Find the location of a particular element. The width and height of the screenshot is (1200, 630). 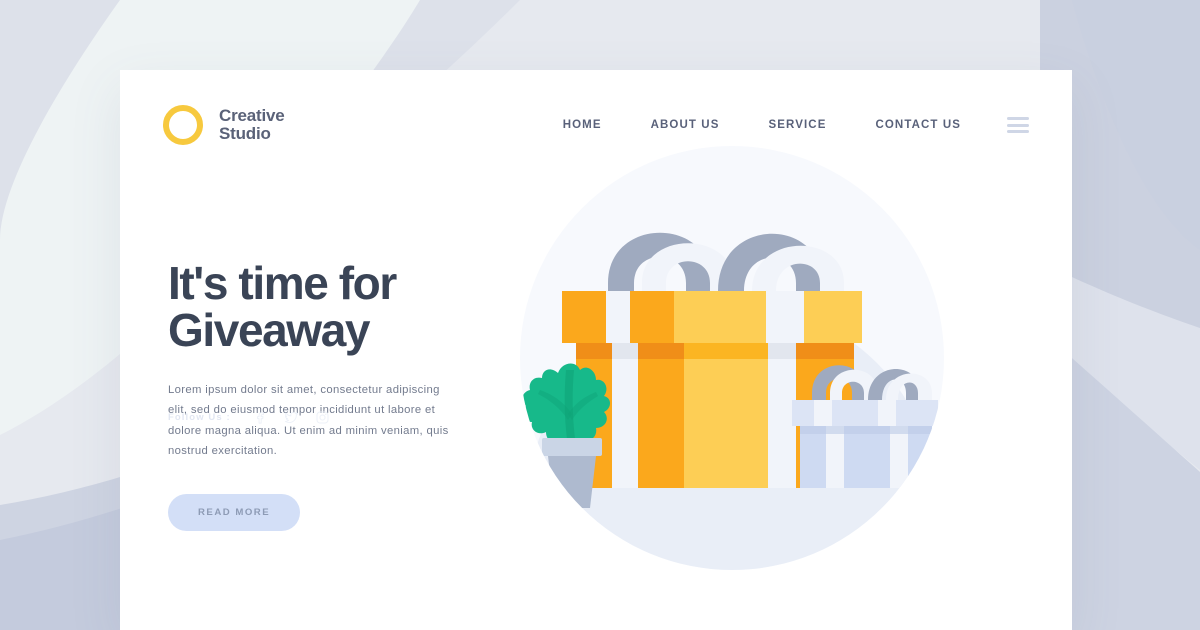

hamburger-menu-icon is located at coordinates (1018, 125).